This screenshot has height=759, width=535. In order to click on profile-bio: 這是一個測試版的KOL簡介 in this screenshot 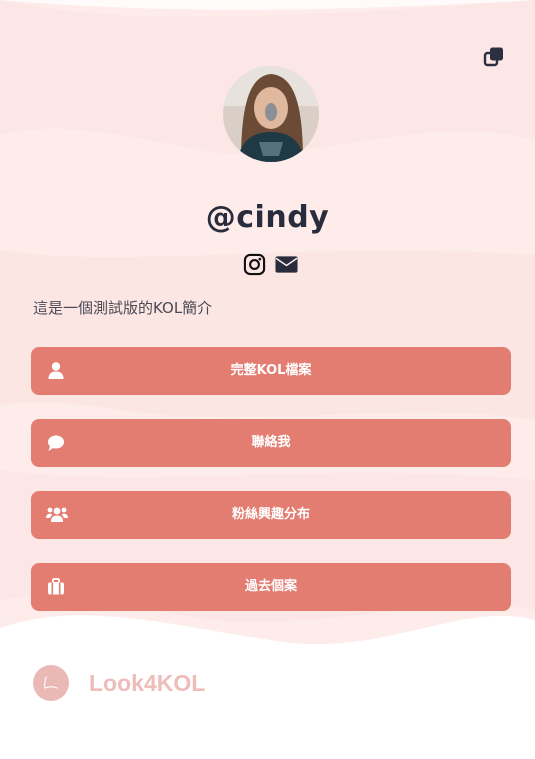, I will do `click(123, 308)`.